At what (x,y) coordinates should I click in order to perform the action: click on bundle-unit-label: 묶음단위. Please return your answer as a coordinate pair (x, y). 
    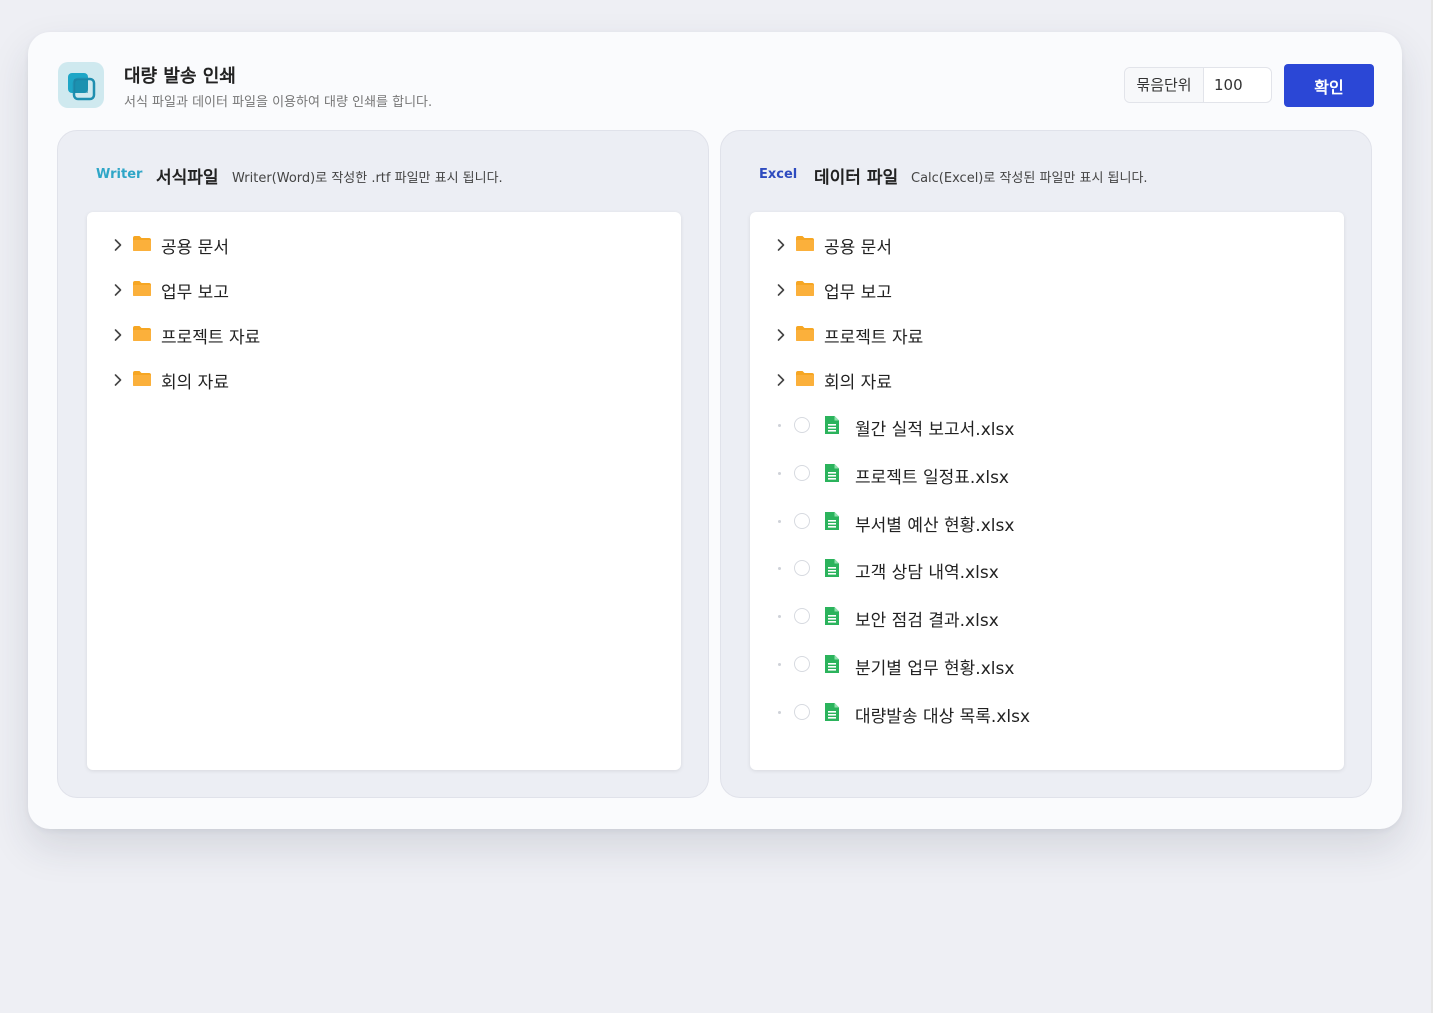
    Looking at the image, I should click on (1164, 85).